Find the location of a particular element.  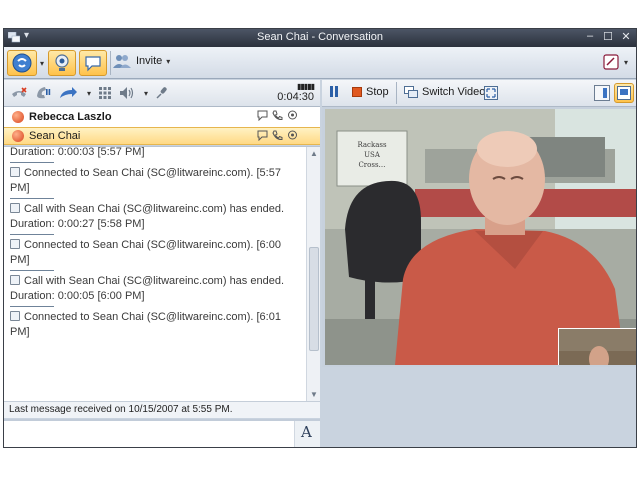

options-menu: ▾ is located at coordinates (615, 62).